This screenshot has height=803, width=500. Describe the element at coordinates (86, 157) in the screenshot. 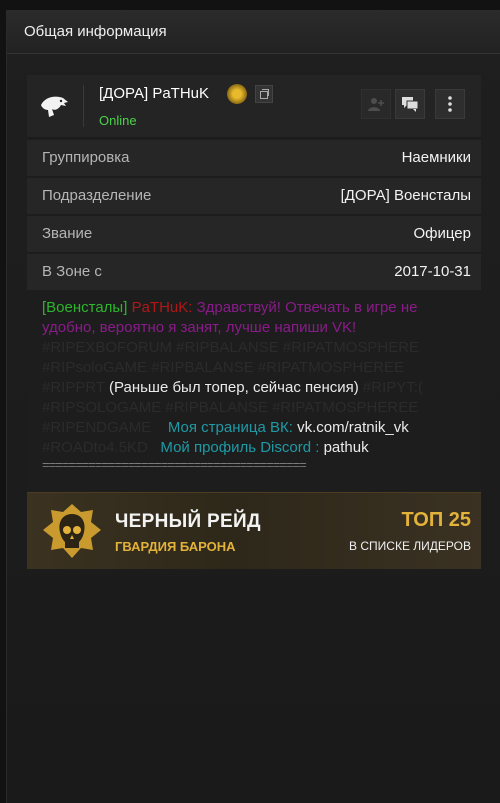

I see `row-label: Группировка` at that location.